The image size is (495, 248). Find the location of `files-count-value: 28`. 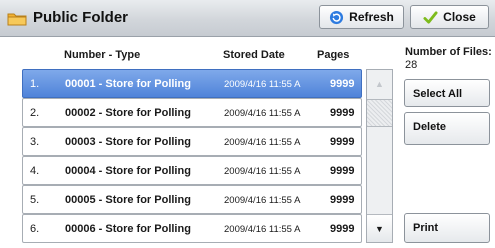

files-count-value: 28 is located at coordinates (411, 65).